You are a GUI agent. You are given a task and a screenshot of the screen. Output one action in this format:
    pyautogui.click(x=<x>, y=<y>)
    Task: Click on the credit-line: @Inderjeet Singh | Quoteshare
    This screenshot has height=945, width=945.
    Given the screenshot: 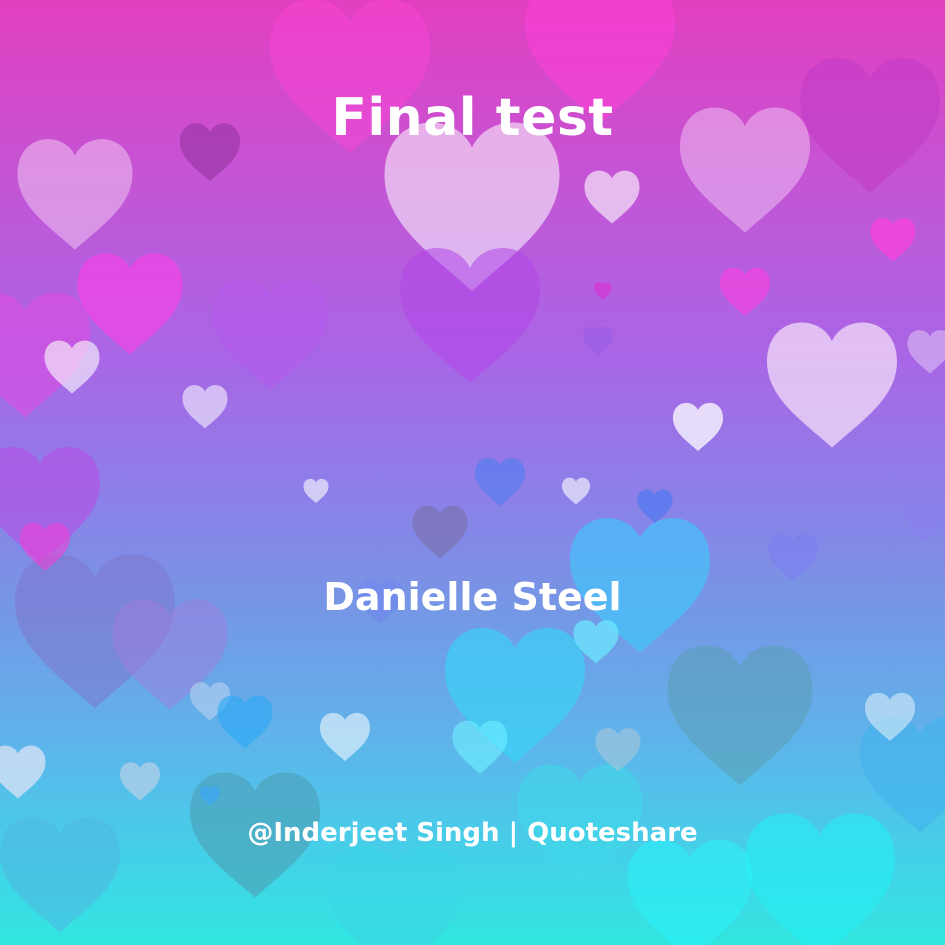 What is the action you would take?
    pyautogui.click(x=472, y=833)
    